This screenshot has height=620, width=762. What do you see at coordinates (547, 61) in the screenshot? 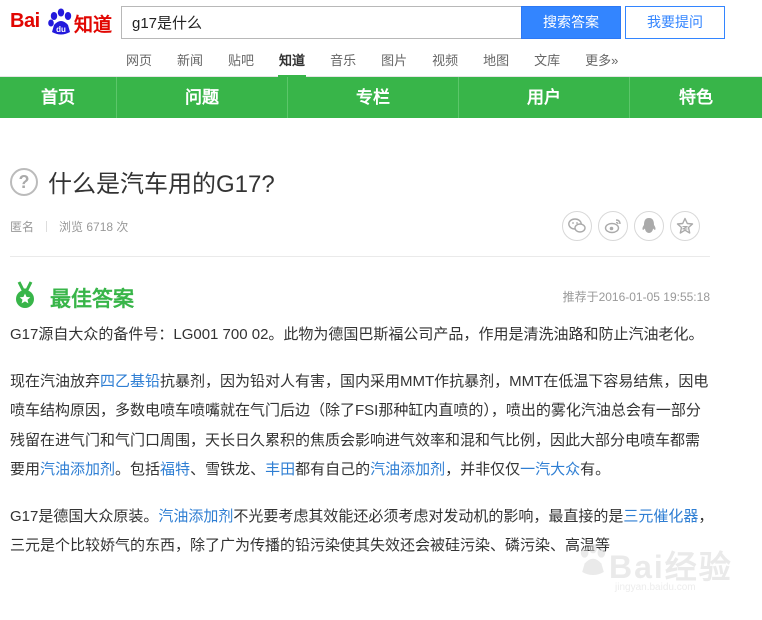
I see `channel-wenku: 文库` at bounding box center [547, 61].